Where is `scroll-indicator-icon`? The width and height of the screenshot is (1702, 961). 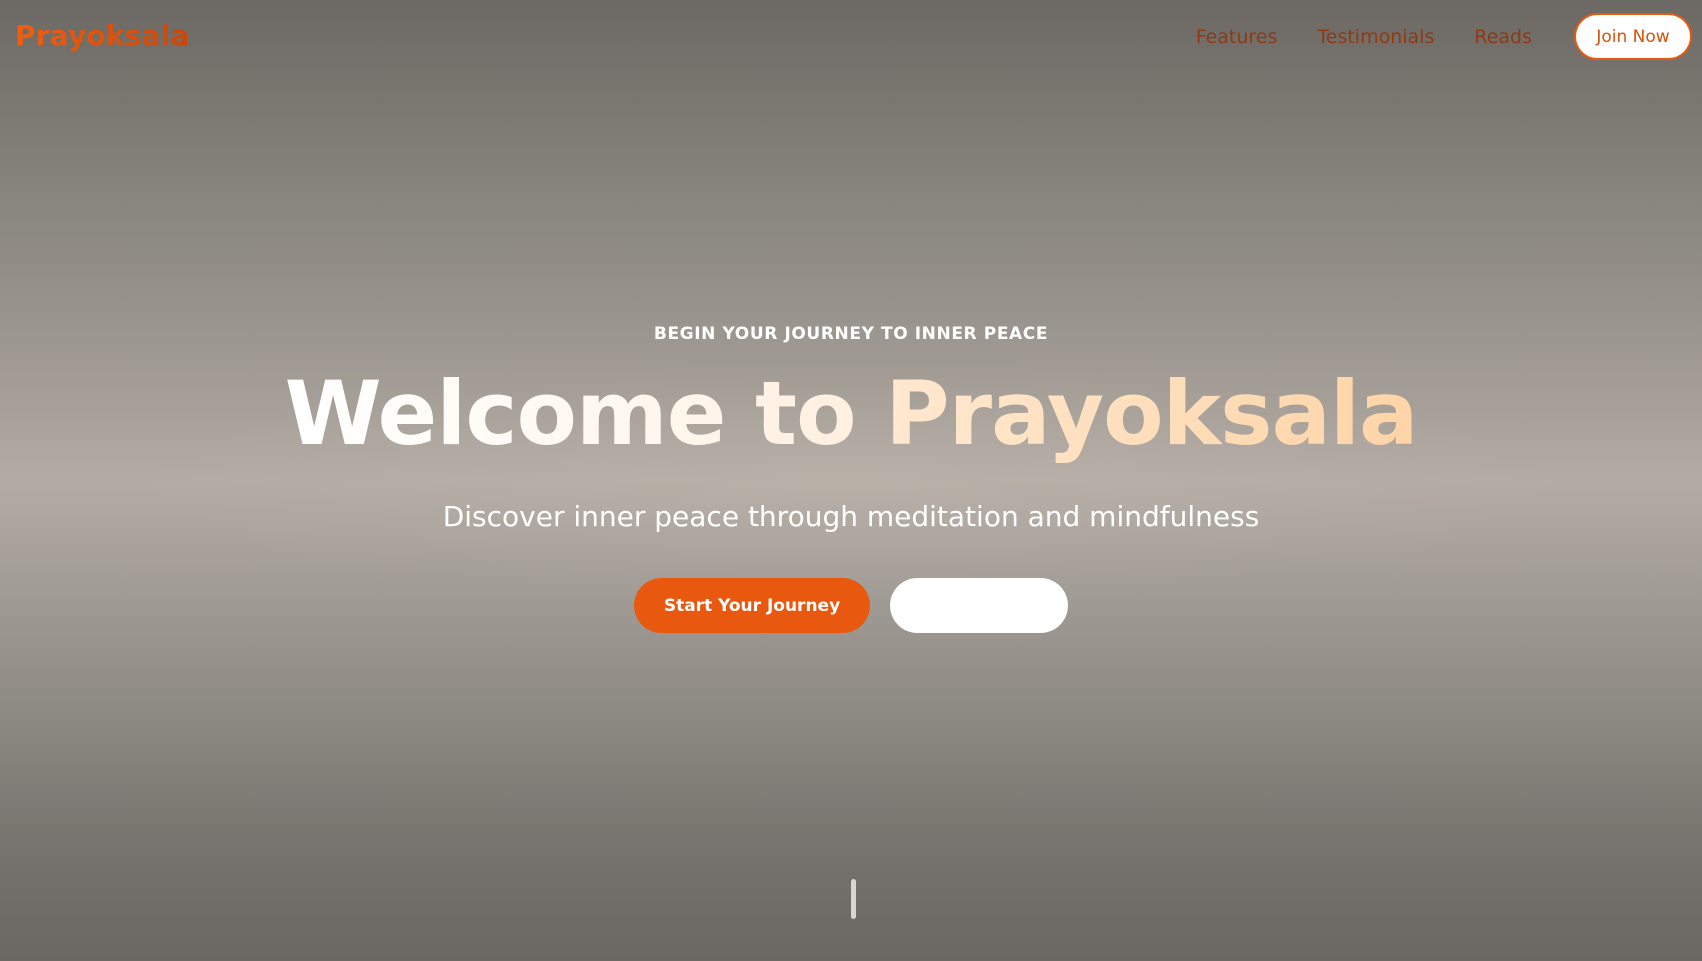
scroll-indicator-icon is located at coordinates (853, 899).